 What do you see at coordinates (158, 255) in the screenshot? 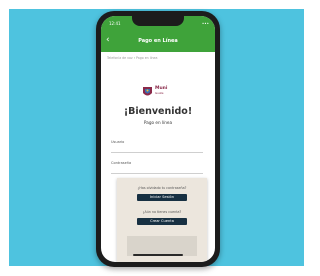
I see `home-indicator` at bounding box center [158, 255].